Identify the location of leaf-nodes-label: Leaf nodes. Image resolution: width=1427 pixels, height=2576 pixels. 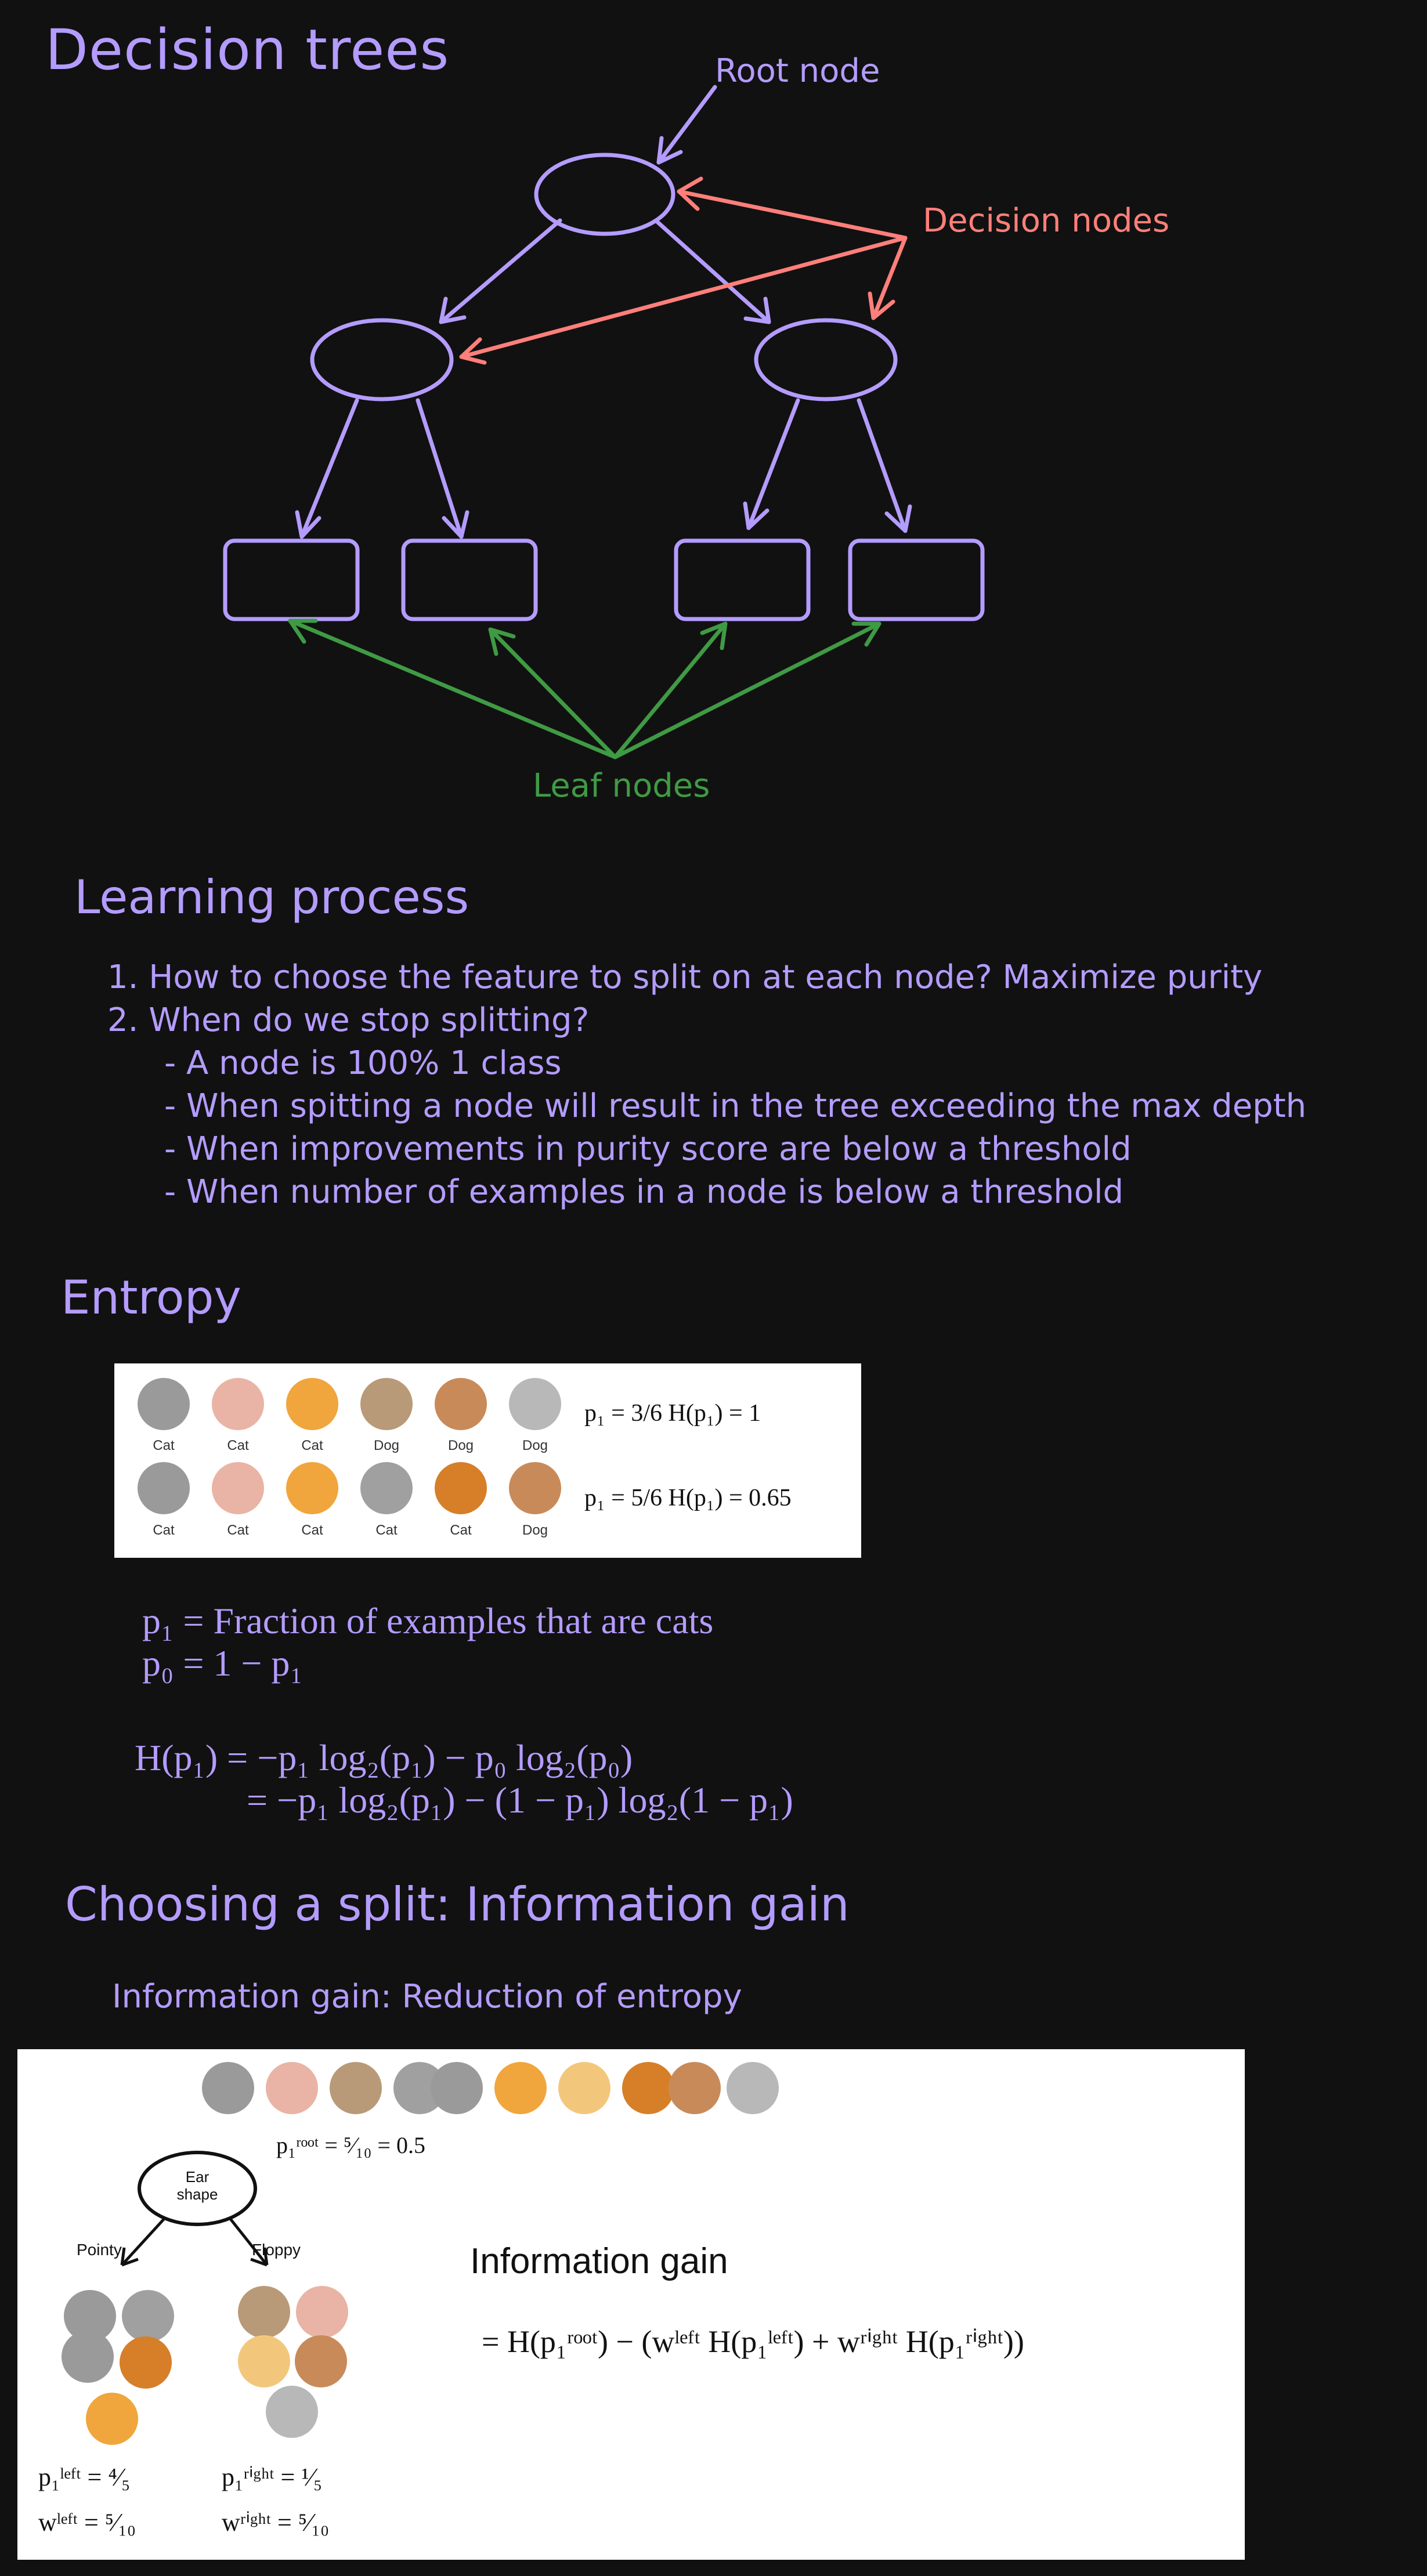
(621, 786).